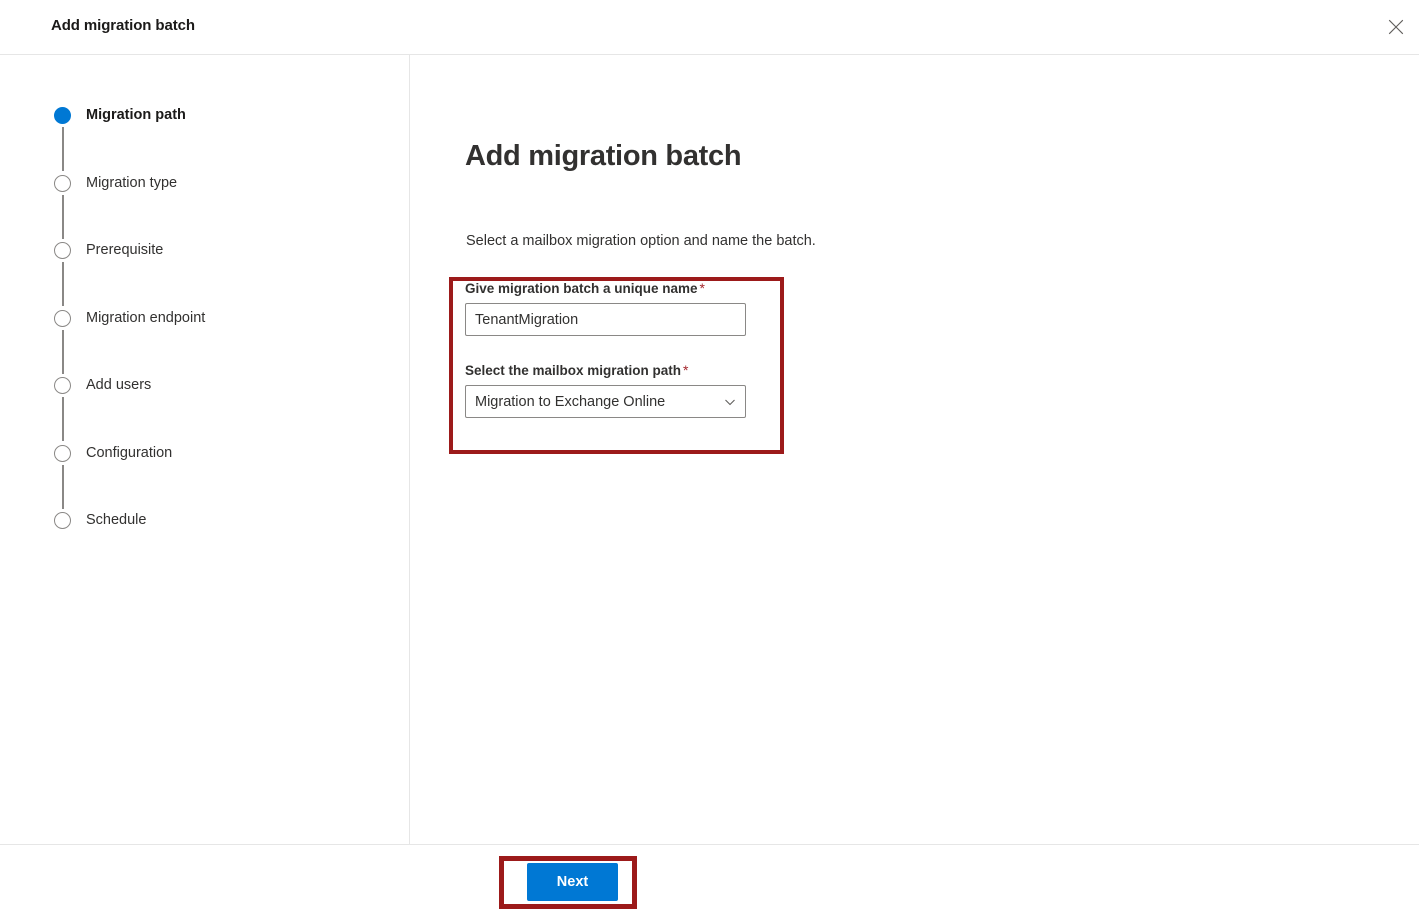 The height and width of the screenshot is (910, 1419). What do you see at coordinates (132, 182) in the screenshot?
I see `step-label: Migration type` at bounding box center [132, 182].